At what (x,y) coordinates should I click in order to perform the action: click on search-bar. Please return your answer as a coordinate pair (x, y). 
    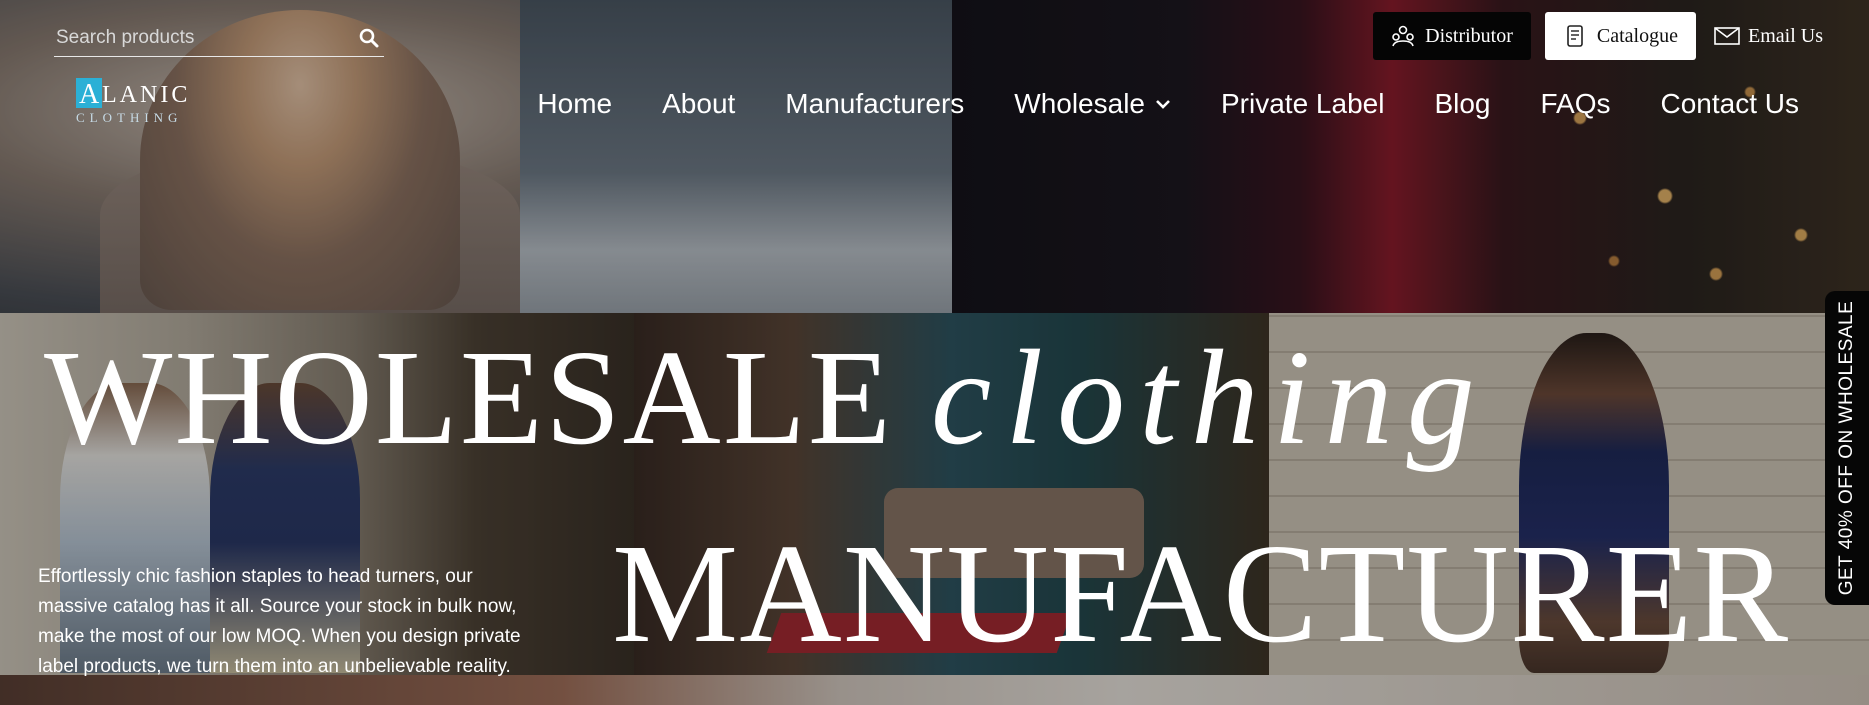
    Looking at the image, I should click on (219, 38).